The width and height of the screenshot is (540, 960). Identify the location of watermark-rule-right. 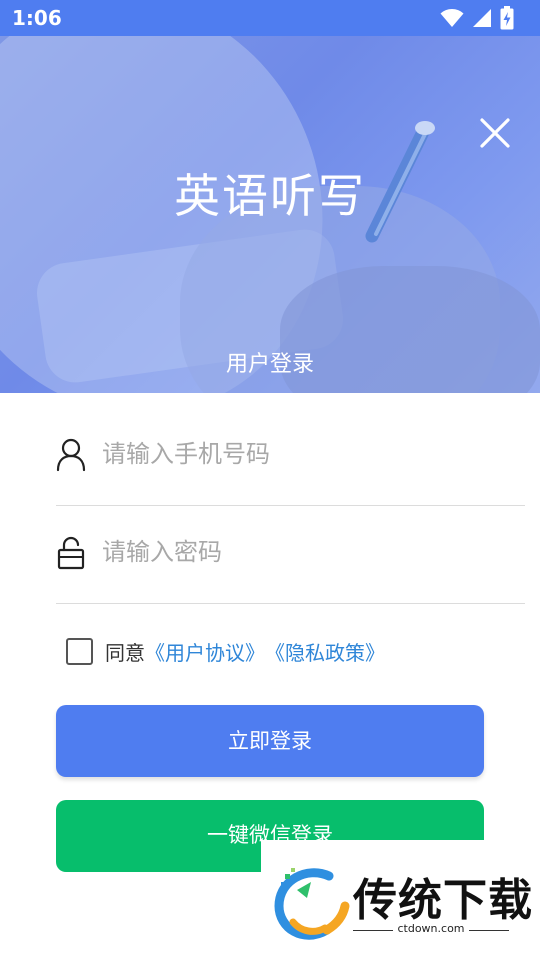
(489, 930).